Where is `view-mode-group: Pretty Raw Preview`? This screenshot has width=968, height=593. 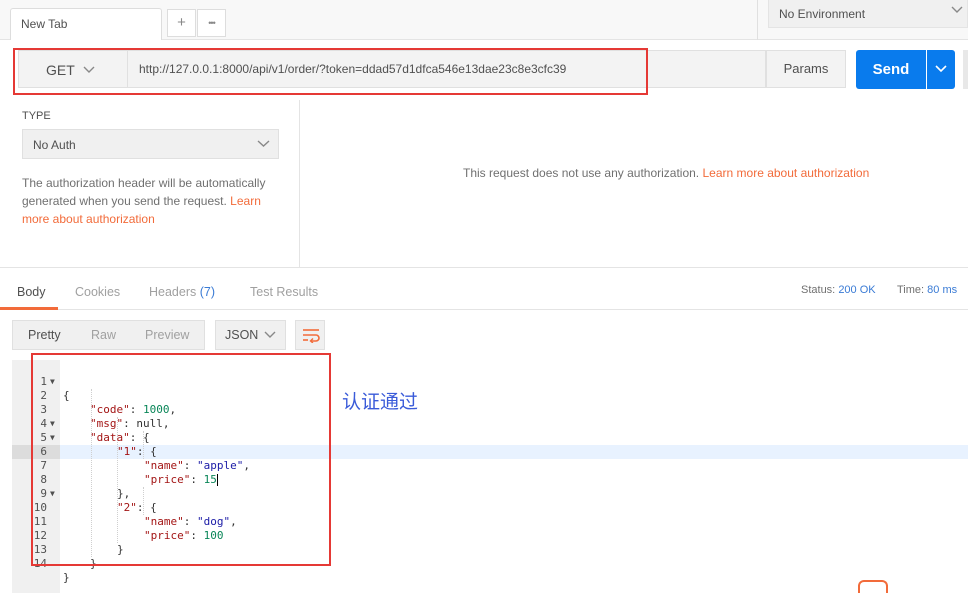
view-mode-group: Pretty Raw Preview is located at coordinates (108, 335).